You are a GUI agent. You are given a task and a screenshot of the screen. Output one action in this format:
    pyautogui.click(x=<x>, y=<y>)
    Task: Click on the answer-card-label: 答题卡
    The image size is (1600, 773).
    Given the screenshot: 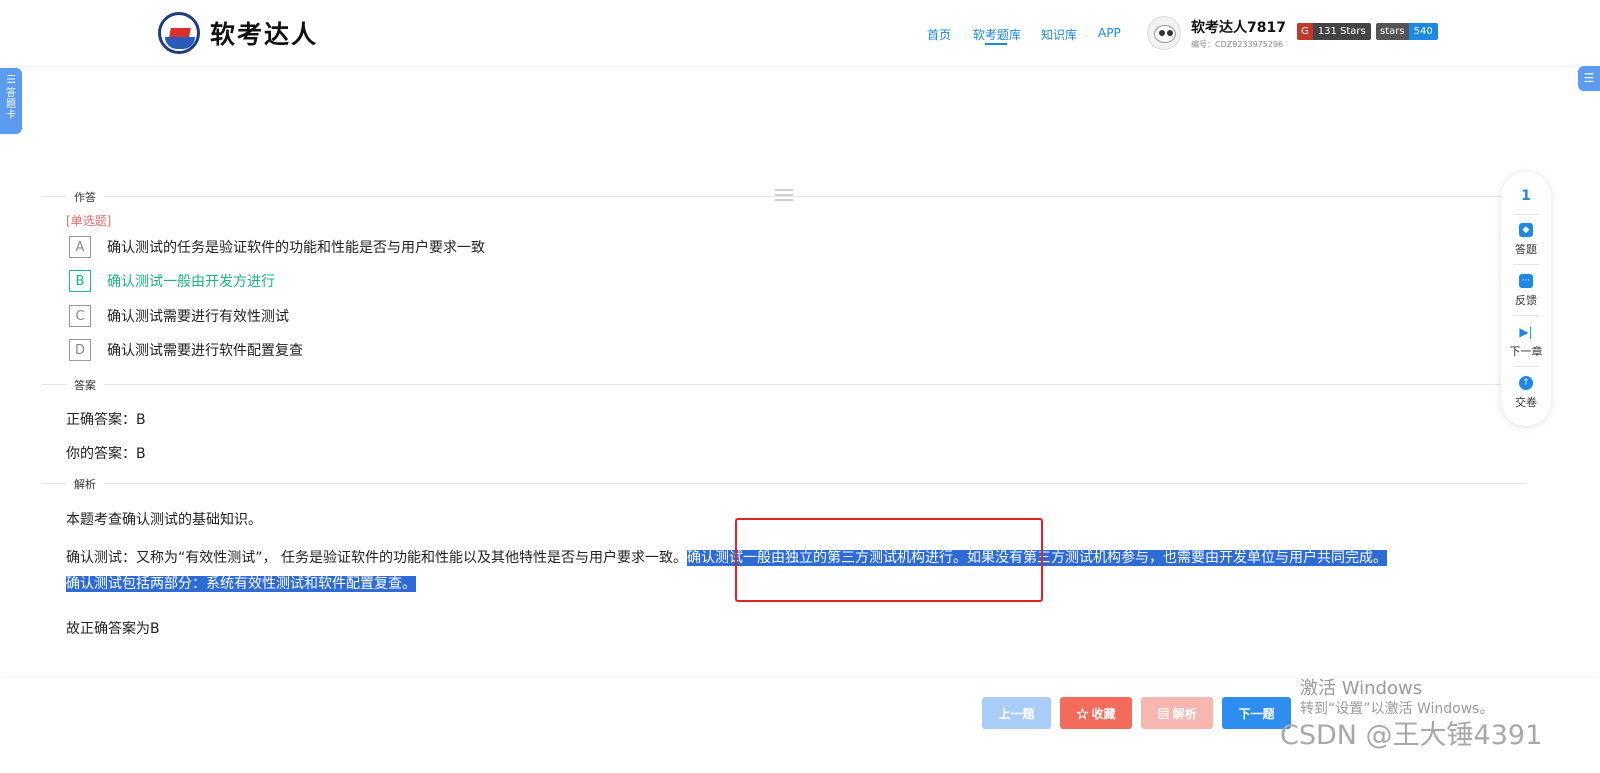 What is the action you would take?
    pyautogui.click(x=11, y=104)
    